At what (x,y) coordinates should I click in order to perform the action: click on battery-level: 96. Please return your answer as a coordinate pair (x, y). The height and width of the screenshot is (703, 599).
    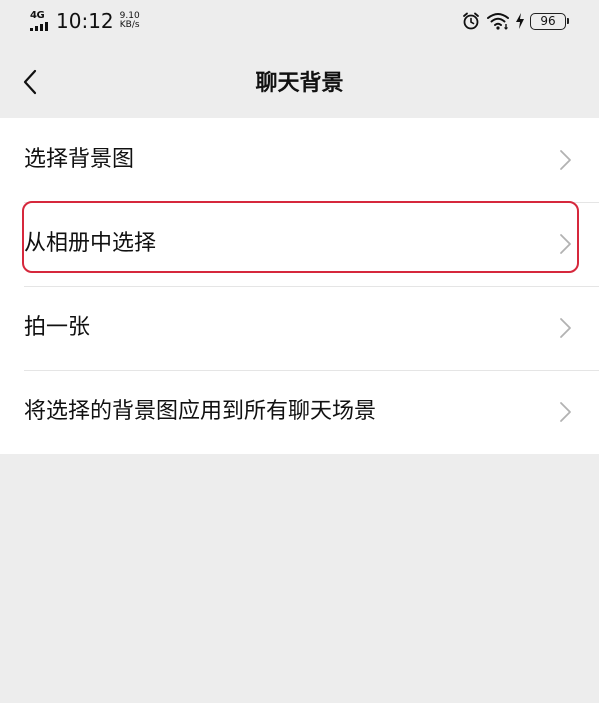
    Looking at the image, I should click on (548, 21).